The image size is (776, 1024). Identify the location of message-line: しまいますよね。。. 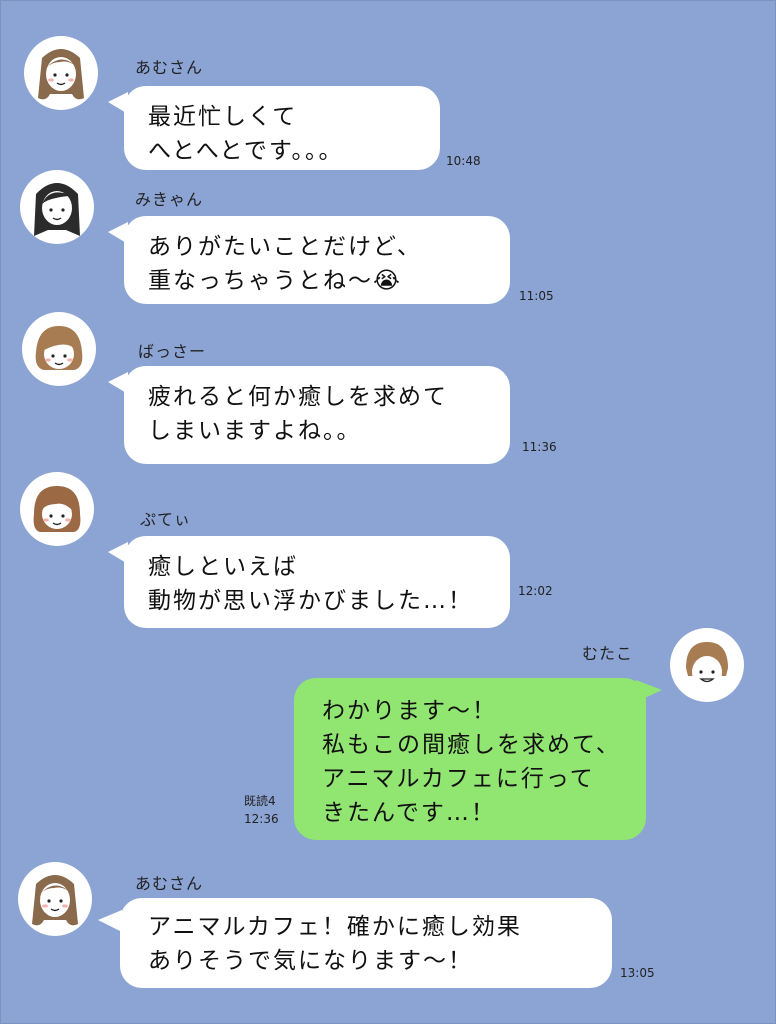
(255, 431).